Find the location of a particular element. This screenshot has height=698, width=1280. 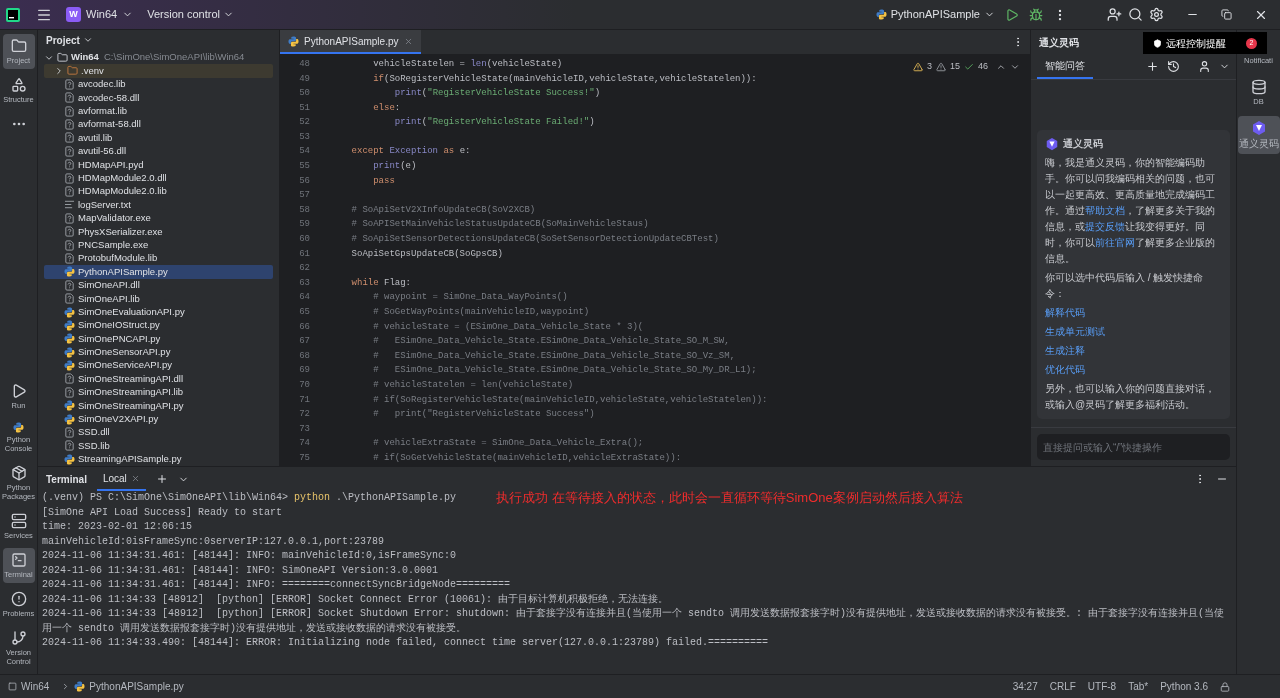

terminal-line: 2024-11-06 11:34:33.490: [48144]: ERROR: Initializing node failed, connect time server(127.0.0.1:23789) failed.========== is located at coordinates (406, 643).